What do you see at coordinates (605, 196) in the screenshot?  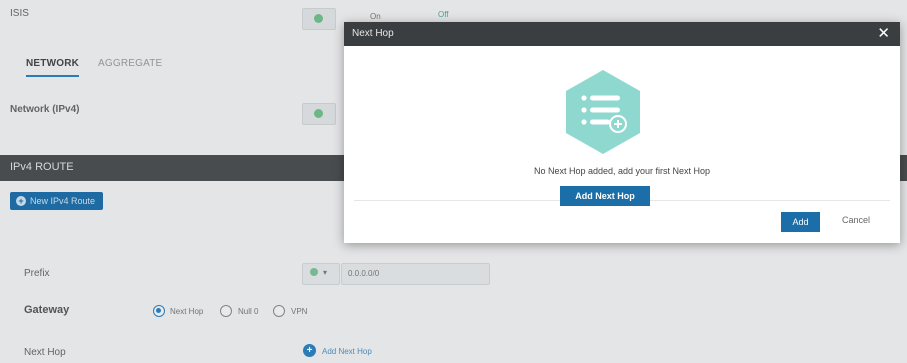 I see `add-next-hop-button: Add Next Hop` at bounding box center [605, 196].